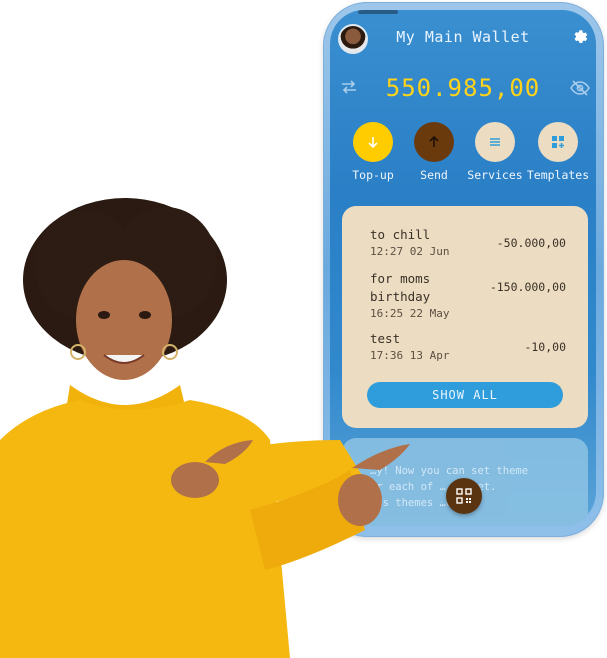 The height and width of the screenshot is (658, 607). What do you see at coordinates (434, 142) in the screenshot?
I see `arrow-up-icon` at bounding box center [434, 142].